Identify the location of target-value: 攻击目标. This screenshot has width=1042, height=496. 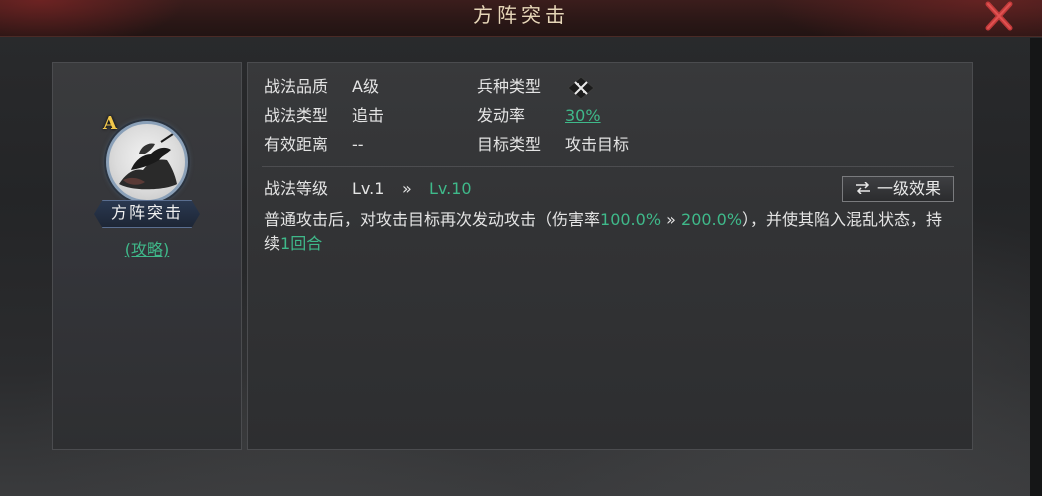
(597, 144).